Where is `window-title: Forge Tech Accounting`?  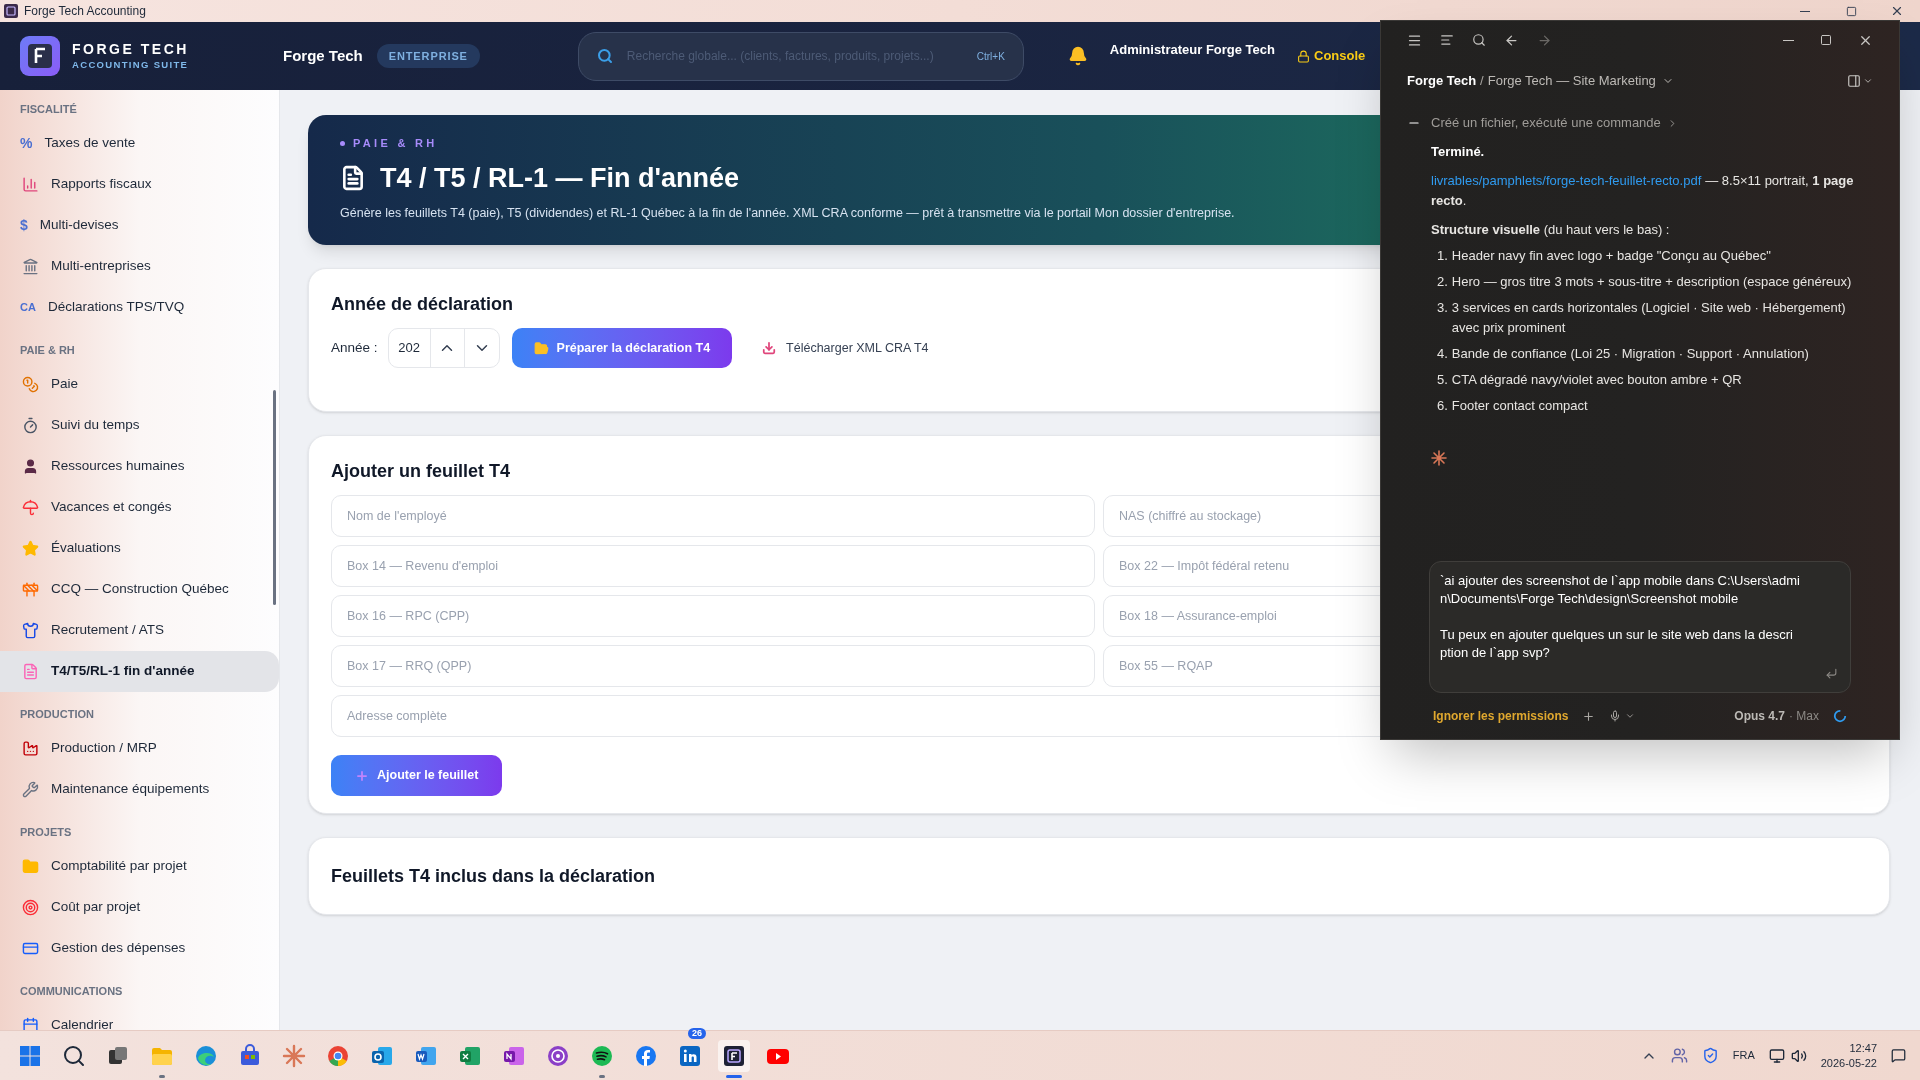
window-title: Forge Tech Accounting is located at coordinates (85, 11).